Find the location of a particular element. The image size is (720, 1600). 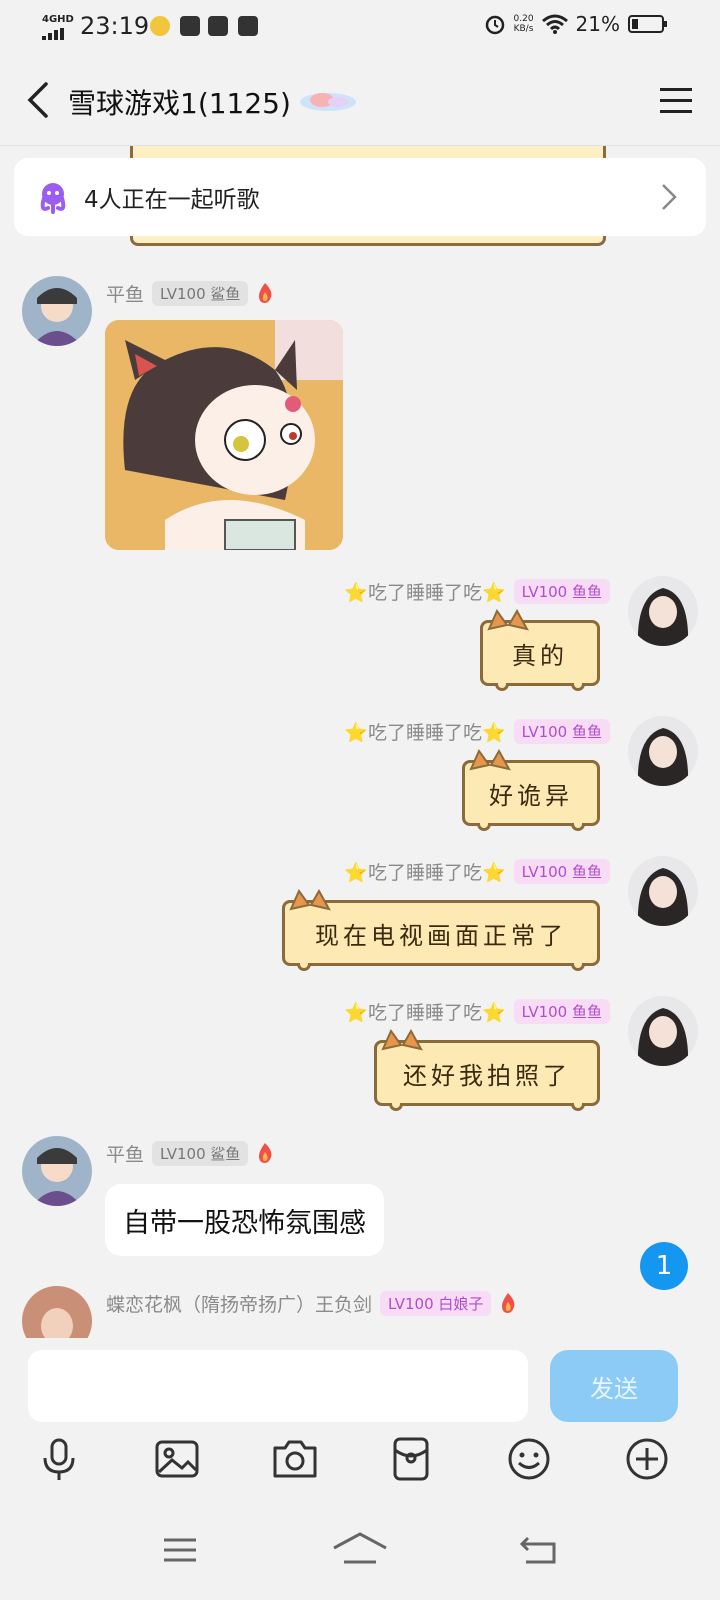

cat-chat-bubble: 现在电视画面正常了 is located at coordinates (441, 930).